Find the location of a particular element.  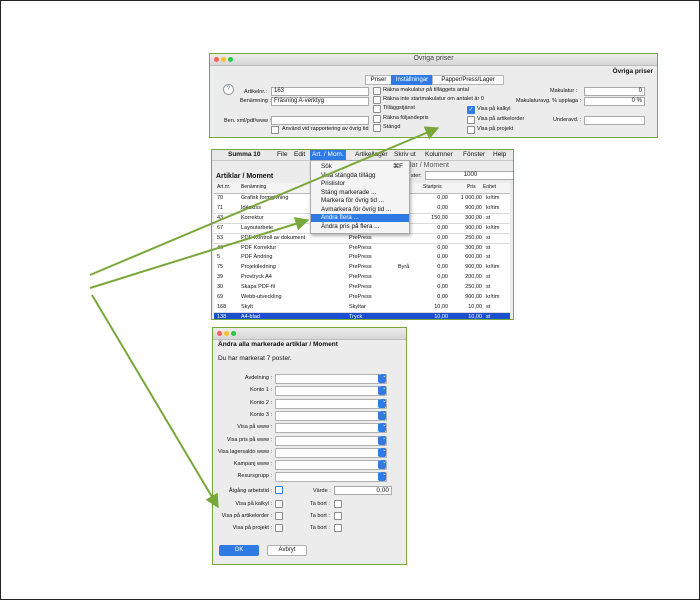

arrow-to-change-window is located at coordinates (155, 401).